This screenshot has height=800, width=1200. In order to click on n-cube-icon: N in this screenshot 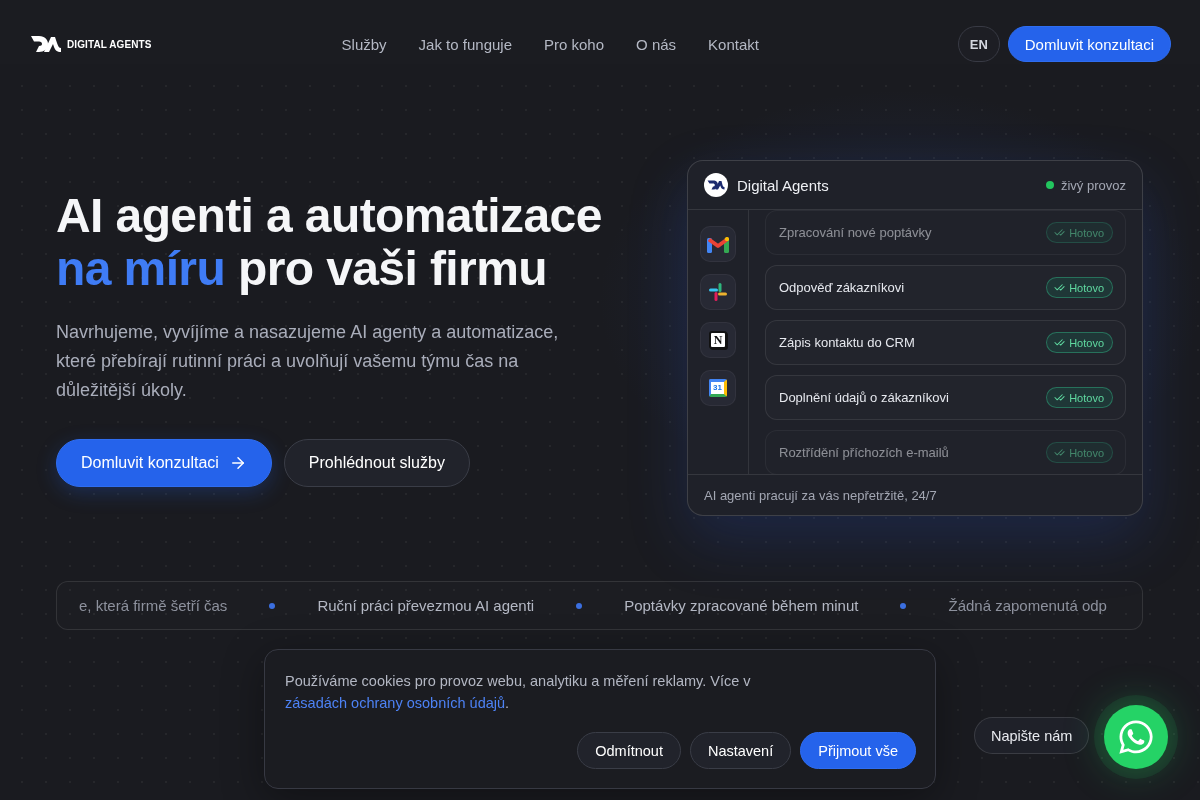, I will do `click(718, 340)`.